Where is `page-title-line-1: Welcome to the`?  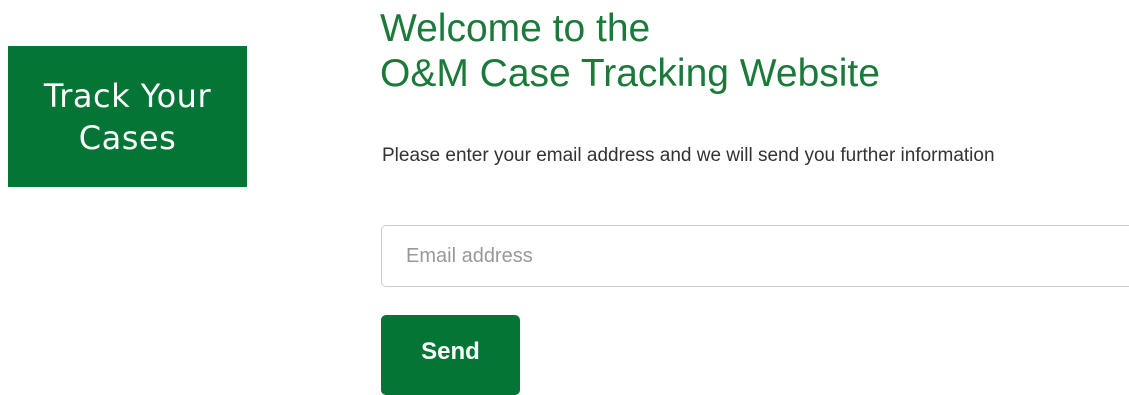 page-title-line-1: Welcome to the is located at coordinates (515, 28).